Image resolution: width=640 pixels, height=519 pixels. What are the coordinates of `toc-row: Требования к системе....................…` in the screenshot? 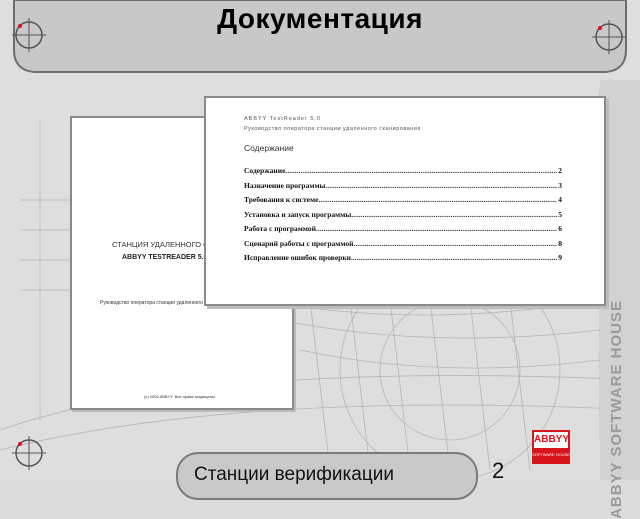 It's located at (403, 199).